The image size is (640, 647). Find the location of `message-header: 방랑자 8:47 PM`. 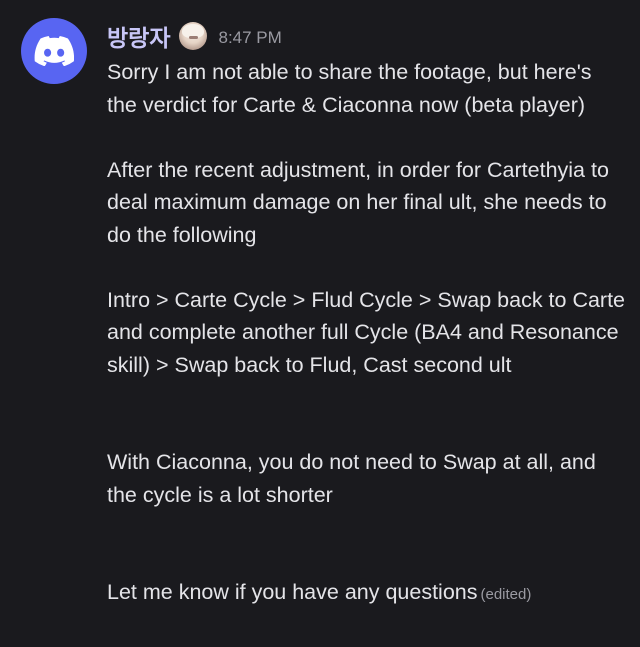

message-header: 방랑자 8:47 PM is located at coordinates (194, 36).